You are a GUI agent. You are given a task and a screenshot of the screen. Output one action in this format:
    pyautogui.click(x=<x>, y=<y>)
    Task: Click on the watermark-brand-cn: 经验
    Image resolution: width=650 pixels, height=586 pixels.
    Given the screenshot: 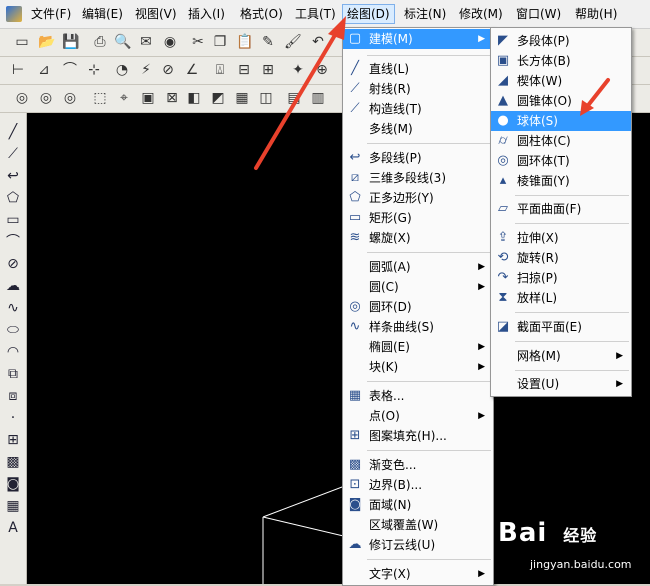 What is the action you would take?
    pyautogui.click(x=580, y=535)
    